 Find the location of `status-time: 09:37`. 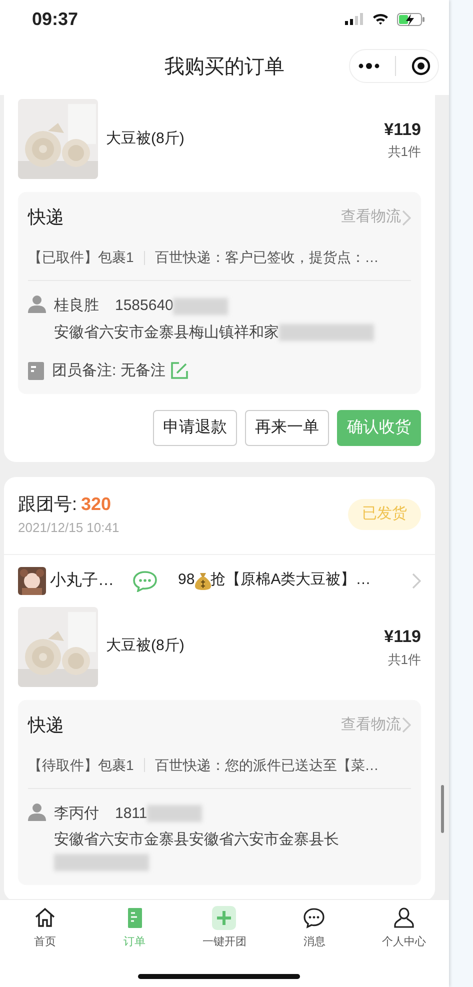

status-time: 09:37 is located at coordinates (55, 19).